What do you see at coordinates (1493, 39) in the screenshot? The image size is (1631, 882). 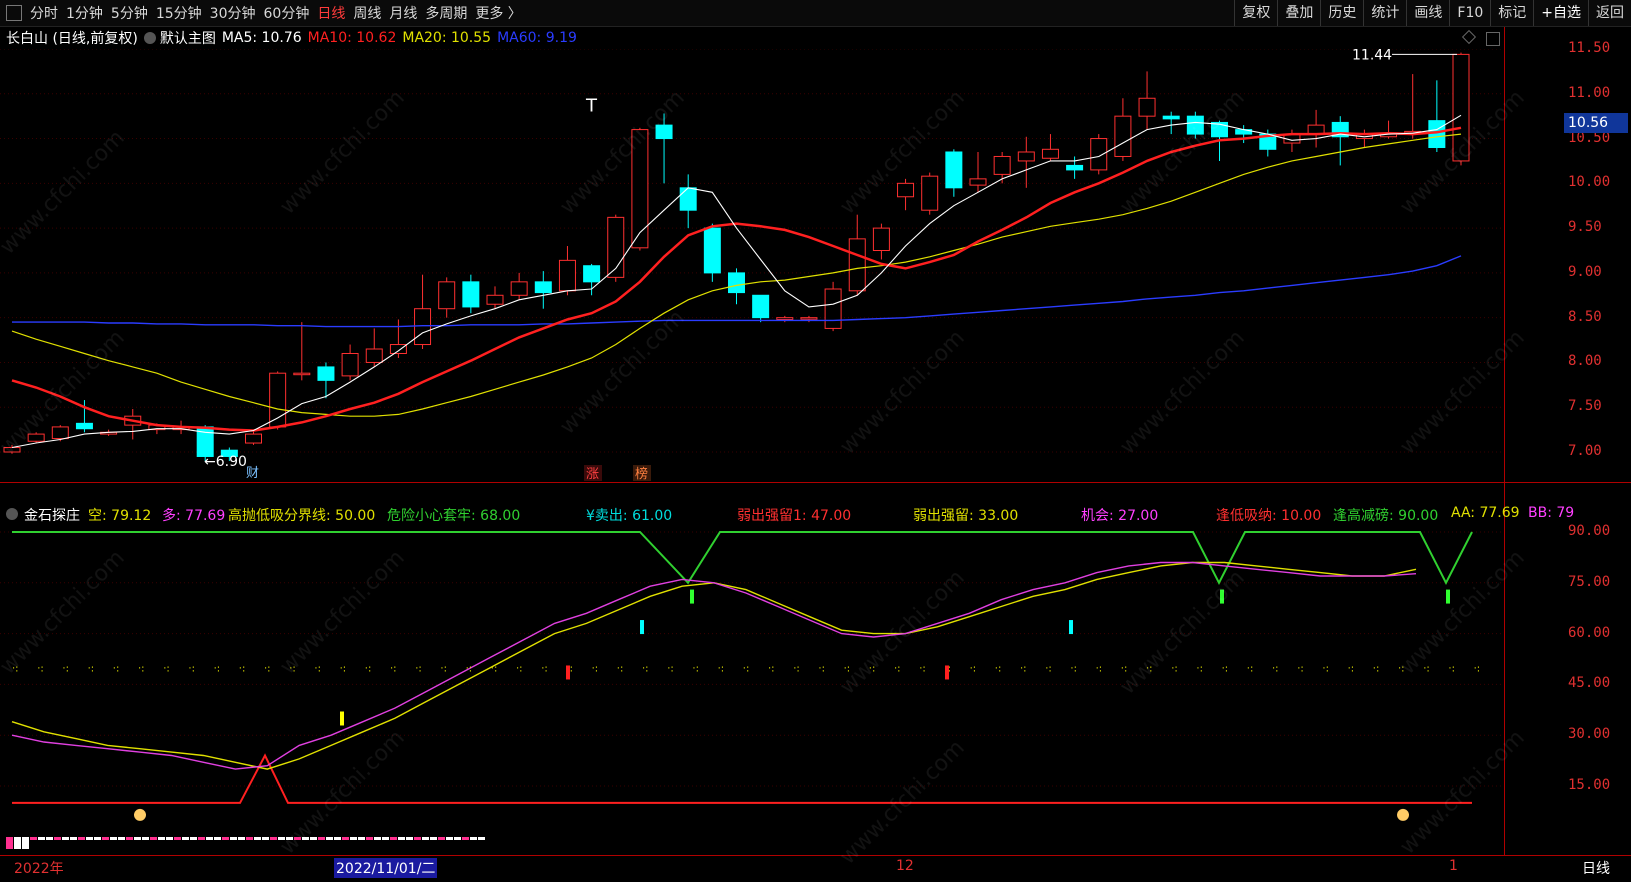 I see `panel-toggle-icon` at bounding box center [1493, 39].